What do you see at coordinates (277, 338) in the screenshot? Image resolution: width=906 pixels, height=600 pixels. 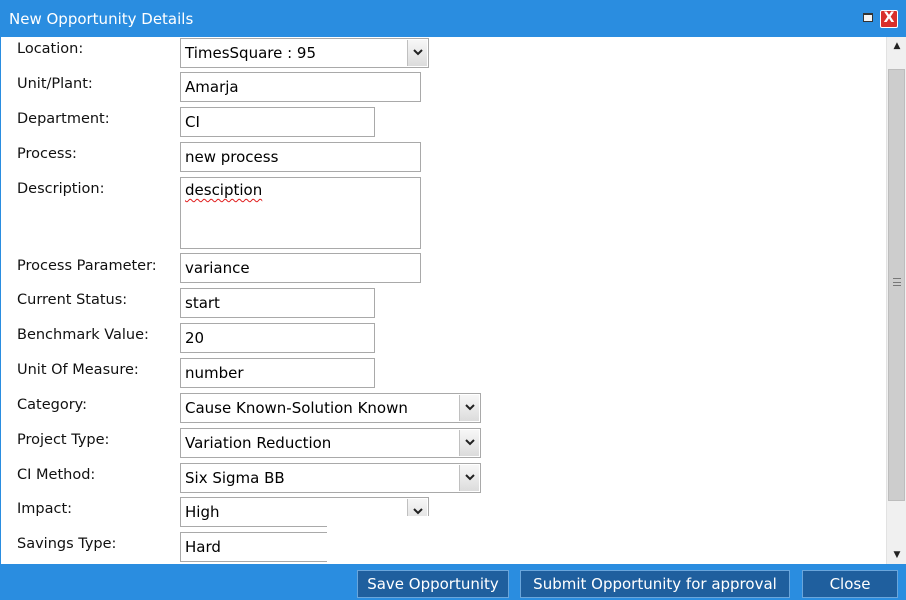 I see `benchmark-value-field: 20` at bounding box center [277, 338].